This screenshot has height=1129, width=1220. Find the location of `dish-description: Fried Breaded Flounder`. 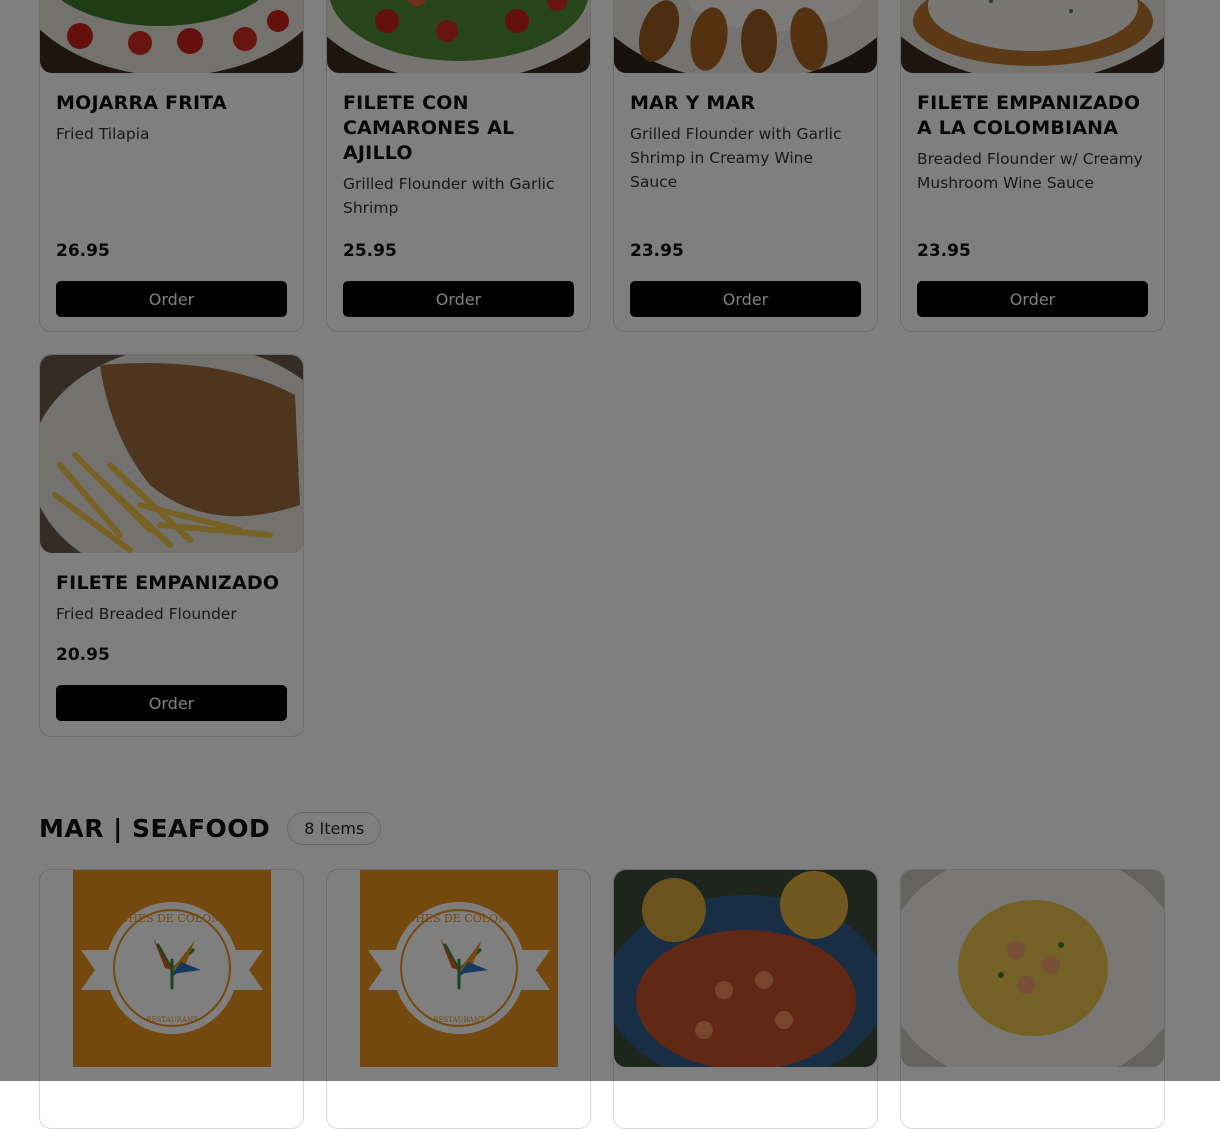

dish-description: Fried Breaded Flounder is located at coordinates (146, 614).